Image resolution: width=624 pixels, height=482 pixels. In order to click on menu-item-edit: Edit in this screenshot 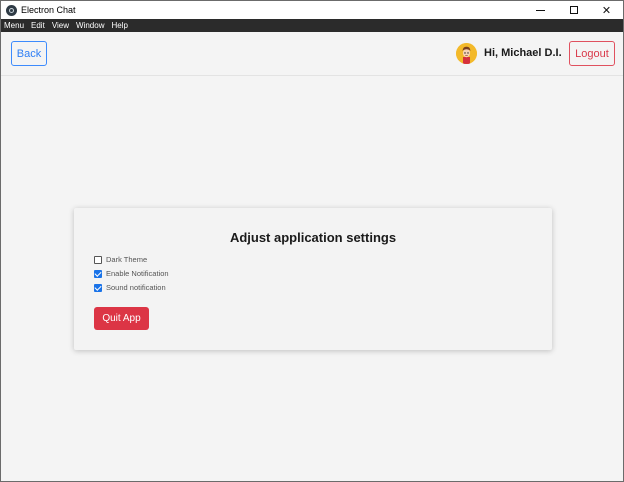, I will do `click(38, 25)`.